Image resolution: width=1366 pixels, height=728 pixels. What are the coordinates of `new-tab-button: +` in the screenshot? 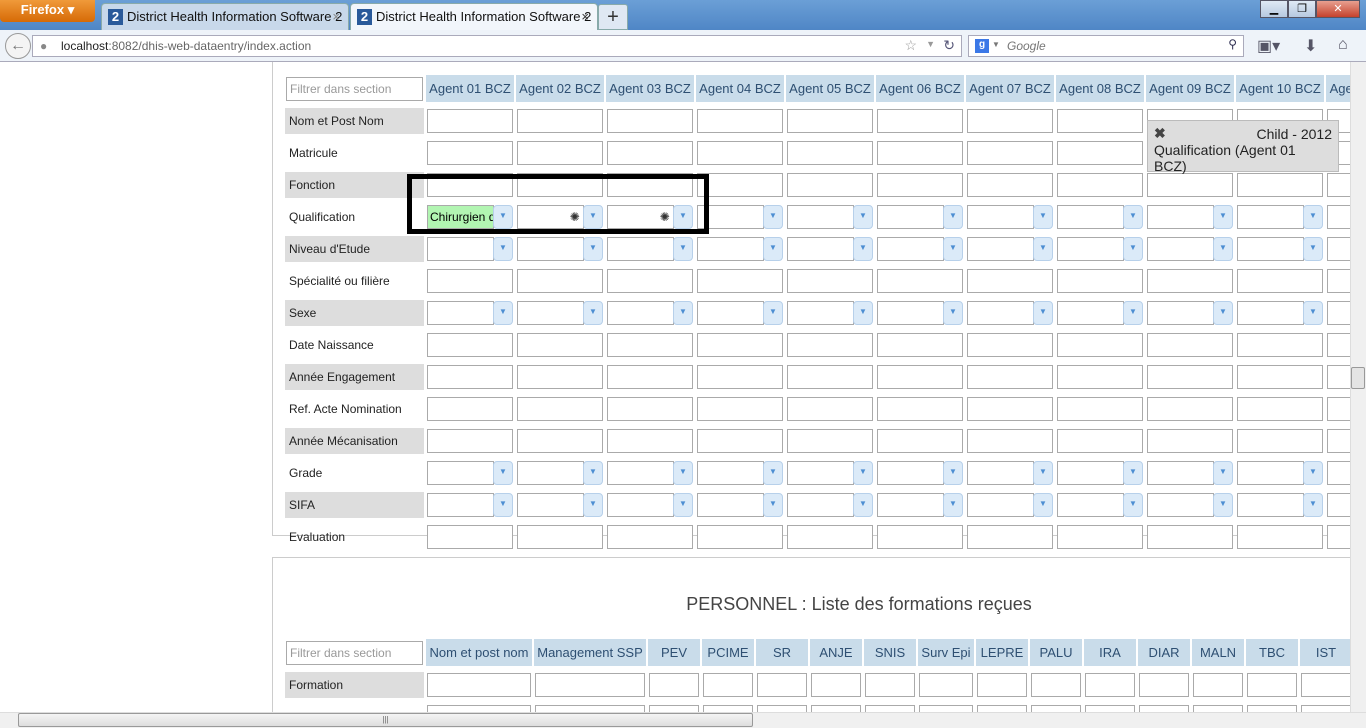 It's located at (613, 17).